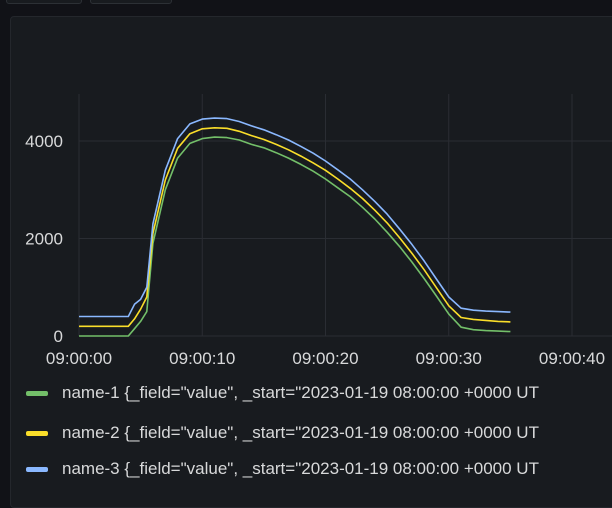 The width and height of the screenshot is (612, 508). What do you see at coordinates (44, 141) in the screenshot?
I see `y-tick-label: 4000` at bounding box center [44, 141].